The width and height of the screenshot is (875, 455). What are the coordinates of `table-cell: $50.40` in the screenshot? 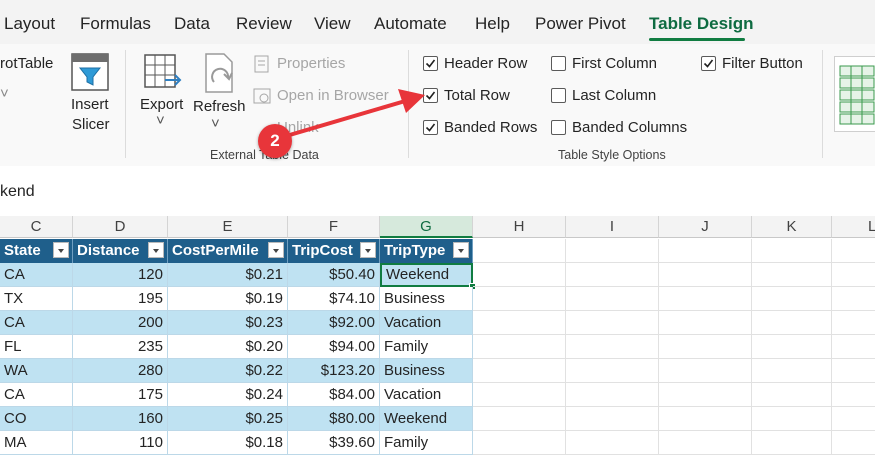 It's located at (334, 275).